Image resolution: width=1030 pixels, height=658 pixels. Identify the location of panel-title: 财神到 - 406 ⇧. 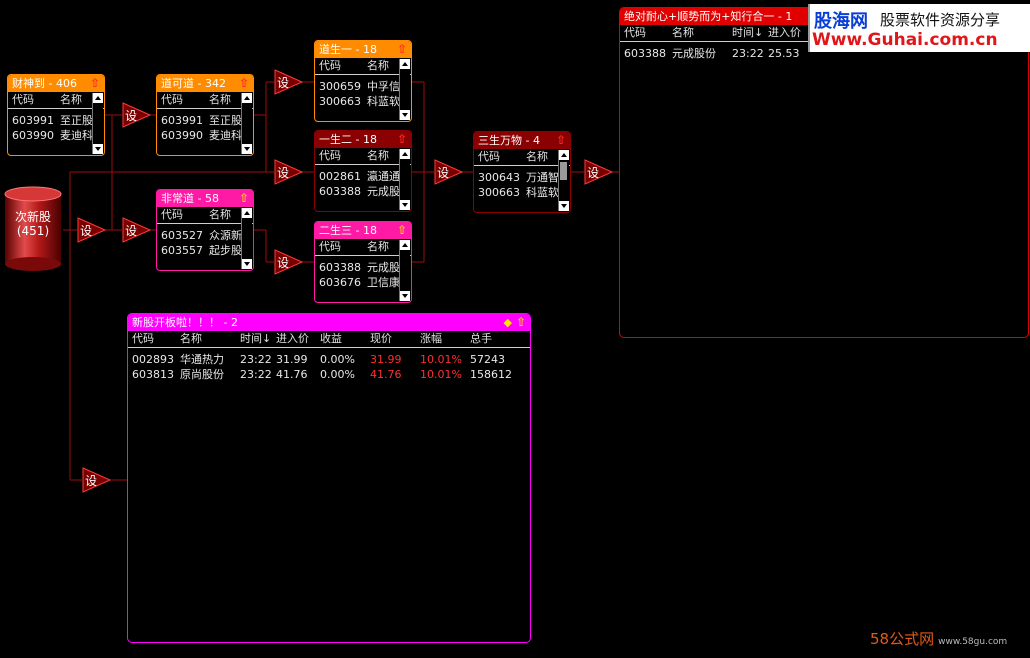
(56, 83).